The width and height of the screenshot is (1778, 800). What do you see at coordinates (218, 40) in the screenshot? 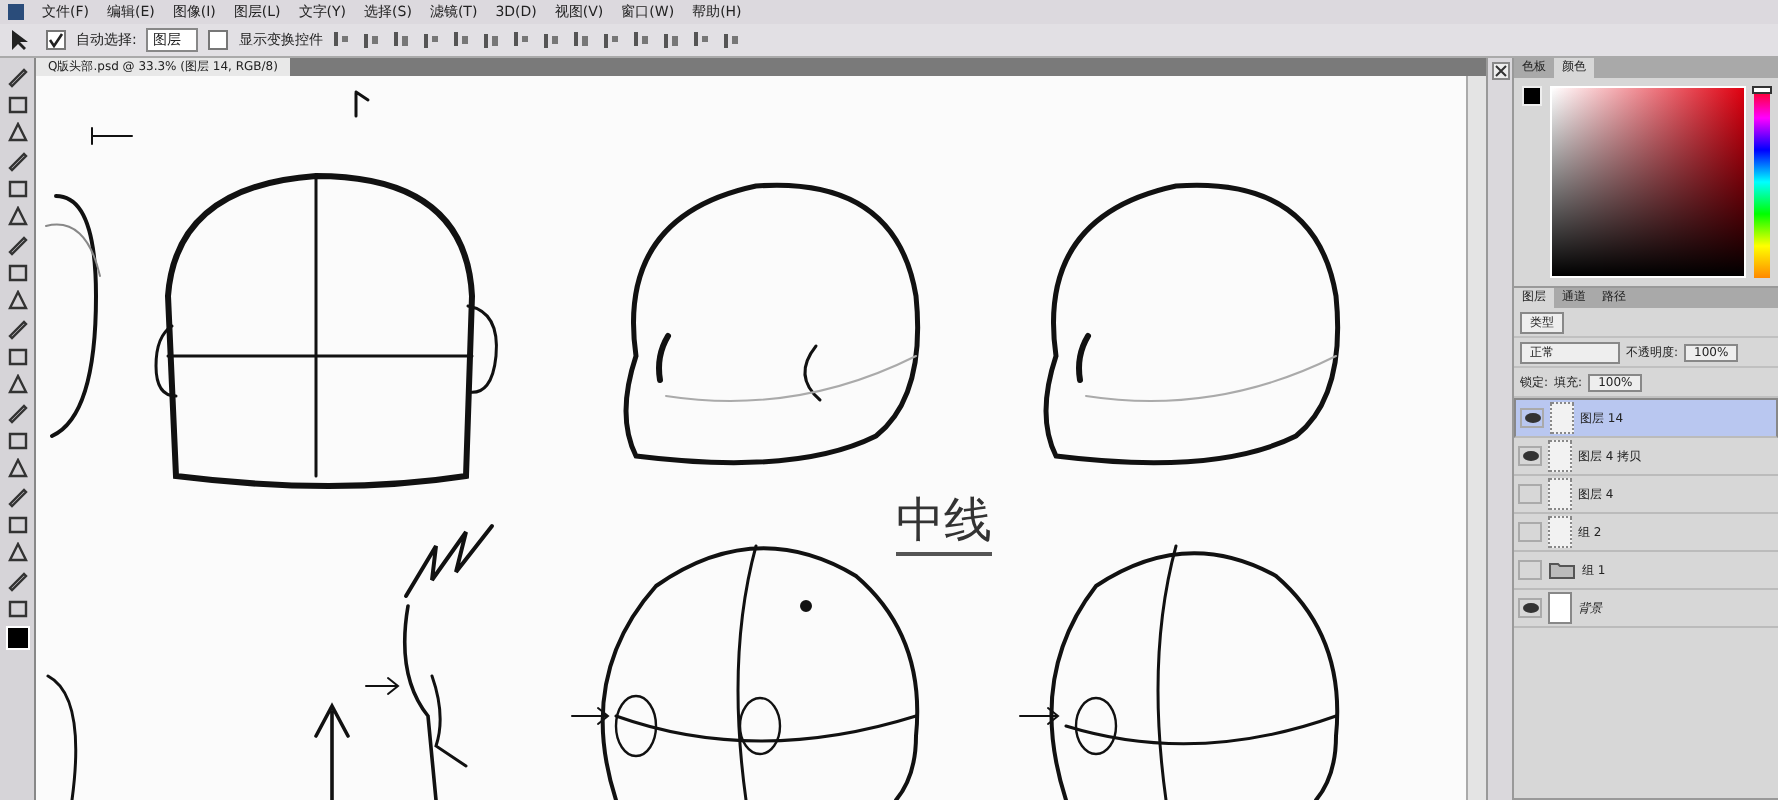
I see `show-transform-checkbox` at bounding box center [218, 40].